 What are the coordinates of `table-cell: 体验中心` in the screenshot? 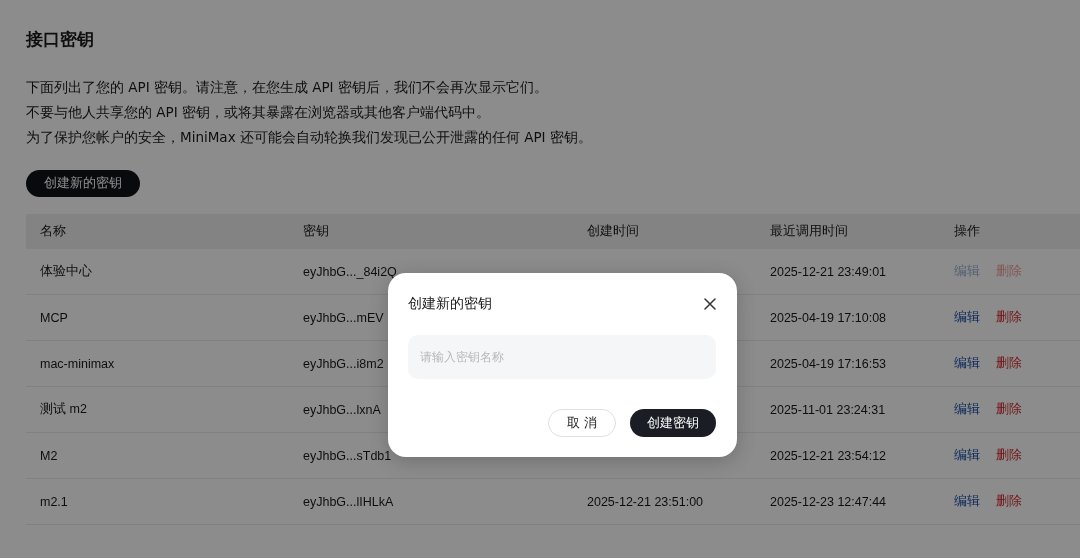 It's located at (66, 271).